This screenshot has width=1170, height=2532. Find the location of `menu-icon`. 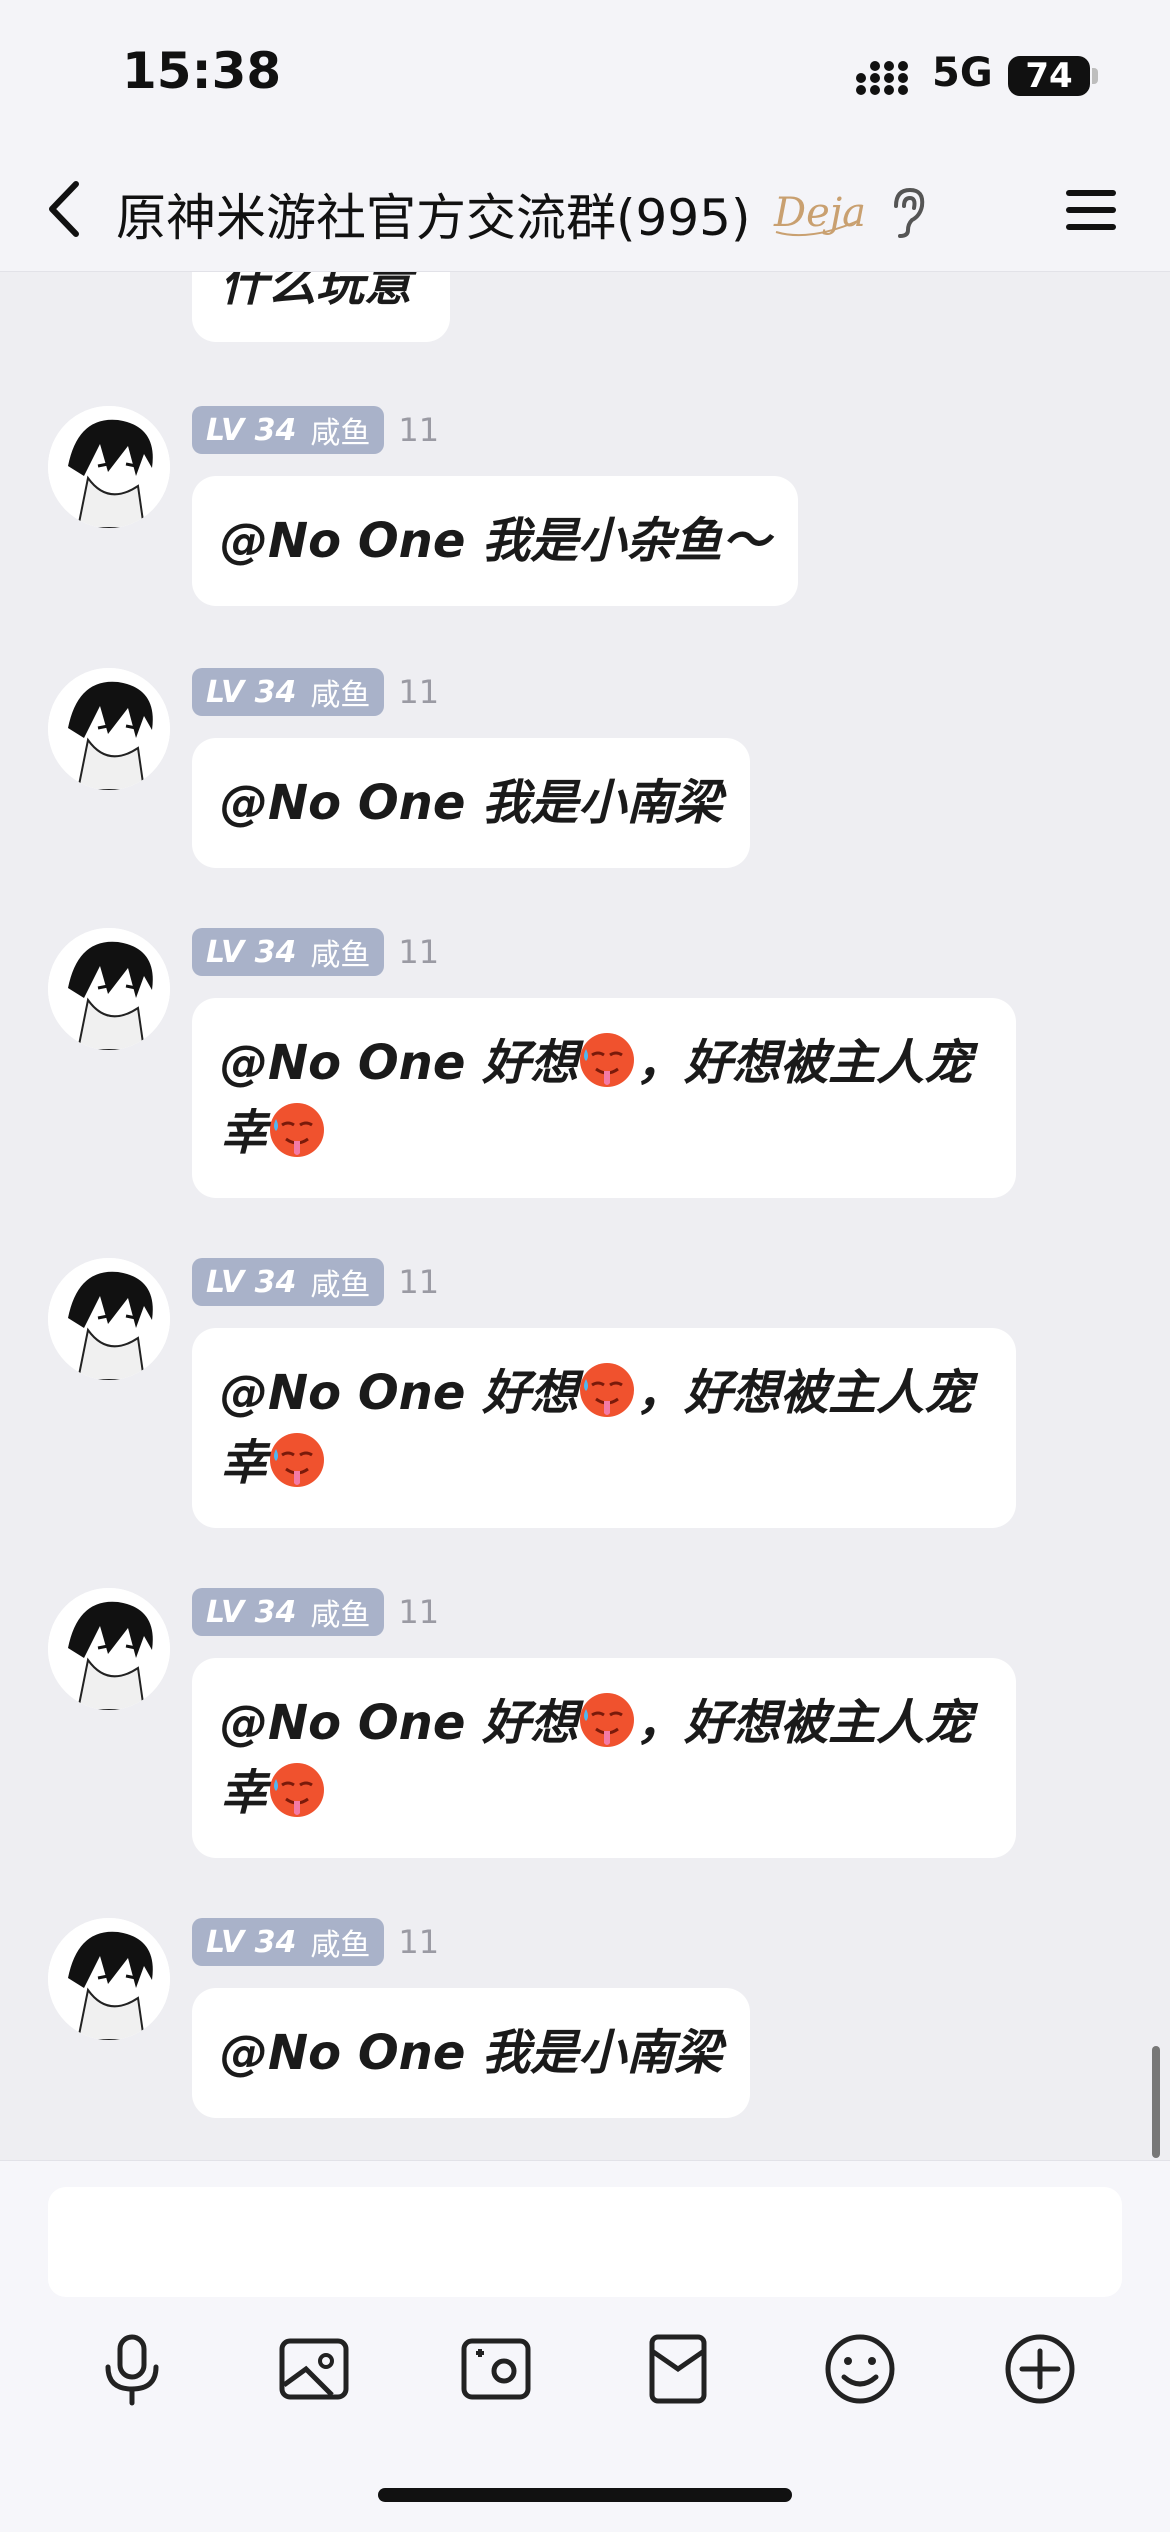

menu-icon is located at coordinates (1091, 210).